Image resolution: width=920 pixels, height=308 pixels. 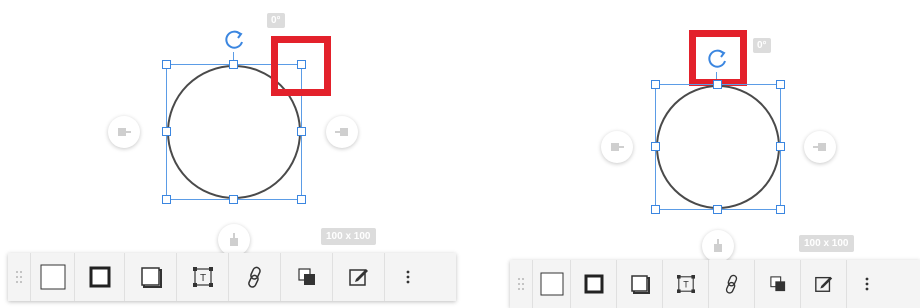 I want to click on resize-handle-top-right, so click(x=780, y=84).